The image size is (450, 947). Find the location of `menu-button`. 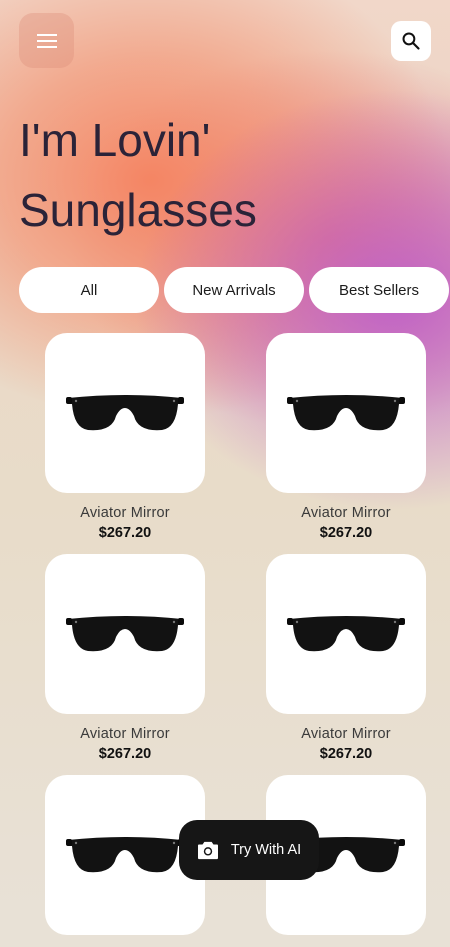

menu-button is located at coordinates (46, 40).